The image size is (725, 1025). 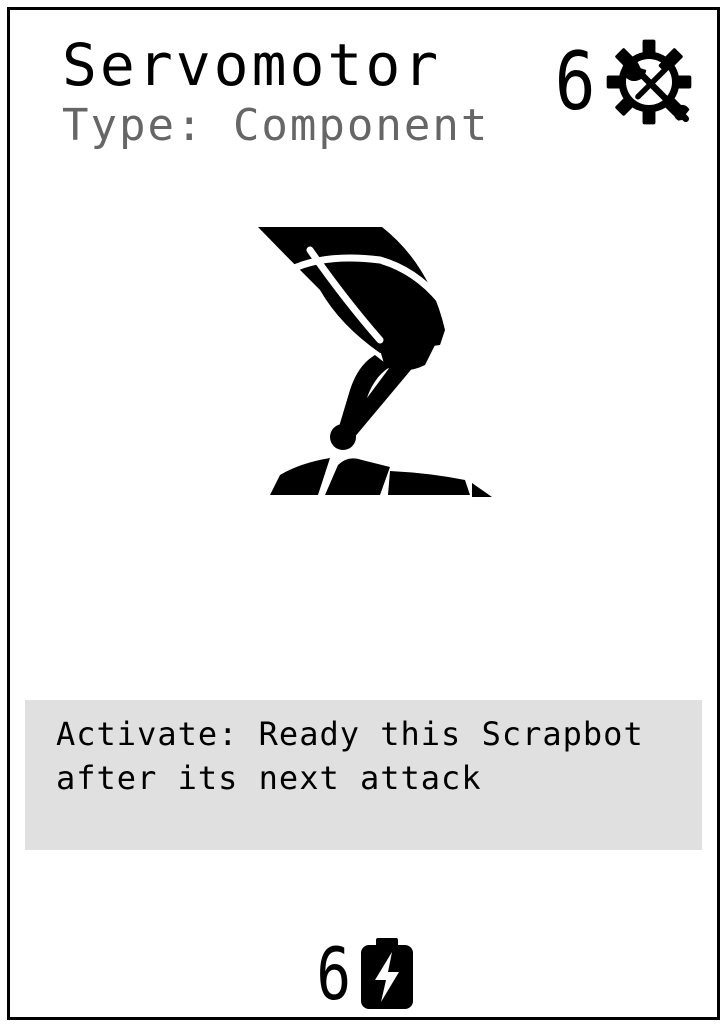 I want to click on power-badge: 6, so click(x=363, y=974).